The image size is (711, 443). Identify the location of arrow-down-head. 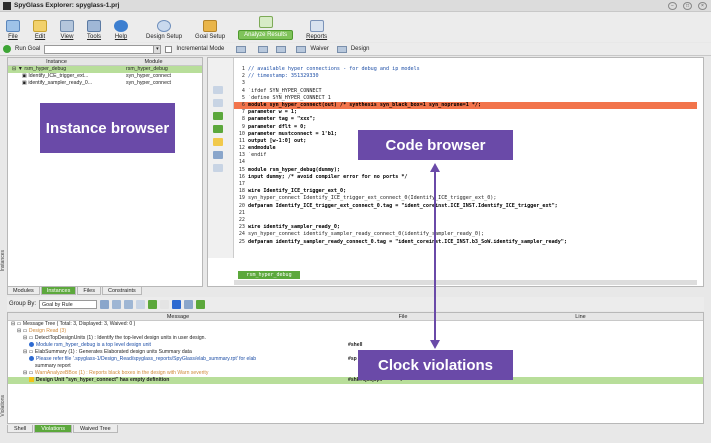
(435, 344).